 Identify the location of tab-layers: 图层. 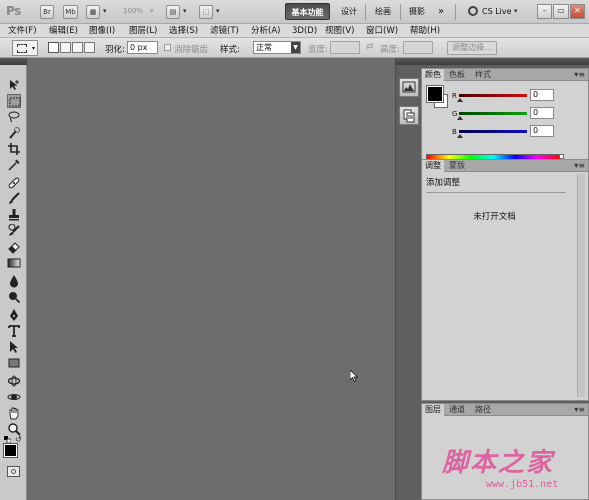
(433, 410).